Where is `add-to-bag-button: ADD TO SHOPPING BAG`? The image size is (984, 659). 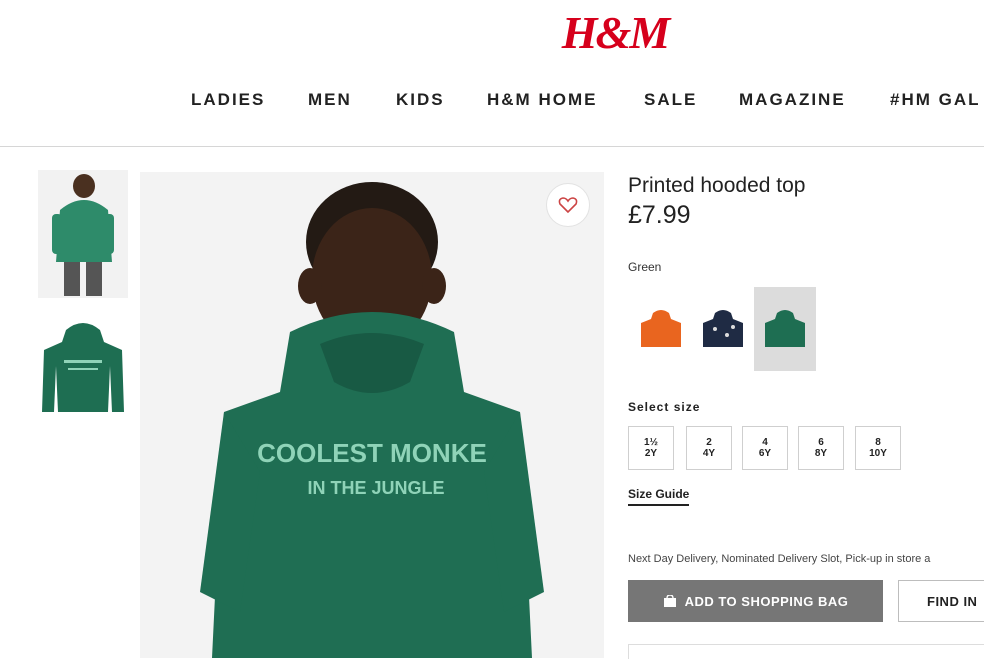
add-to-bag-button: ADD TO SHOPPING BAG is located at coordinates (755, 601).